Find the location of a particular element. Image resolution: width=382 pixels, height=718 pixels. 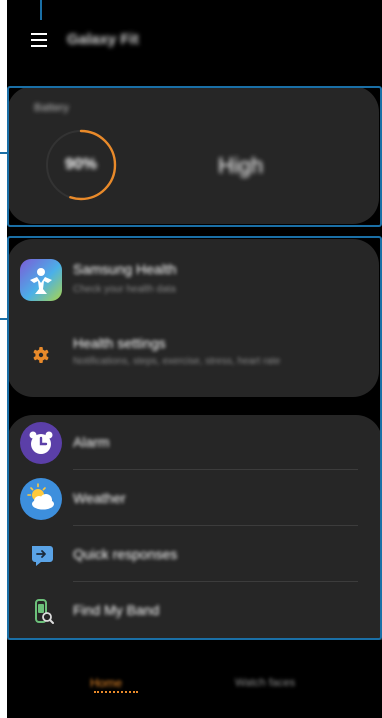

app-header: Galaxy Fit is located at coordinates (194, 40).